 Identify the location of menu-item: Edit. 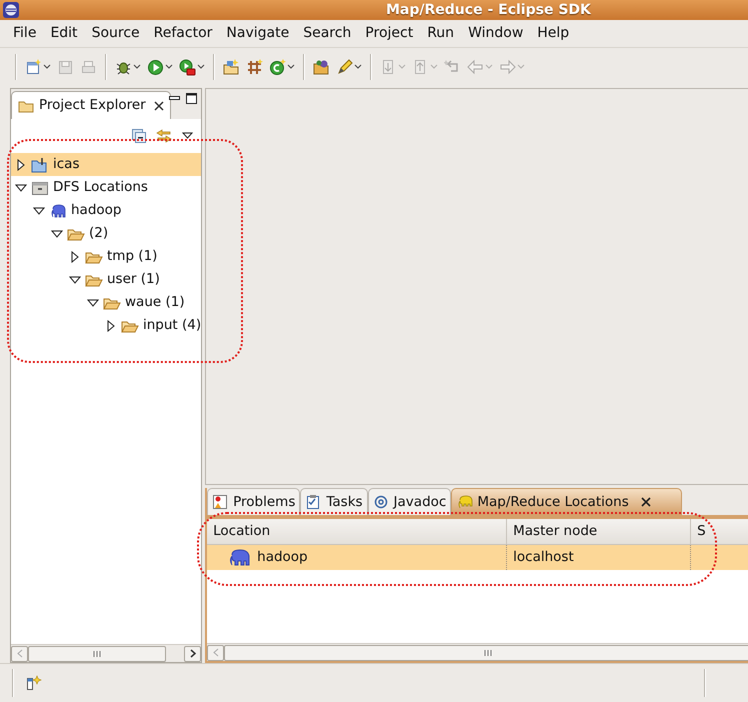
(64, 33).